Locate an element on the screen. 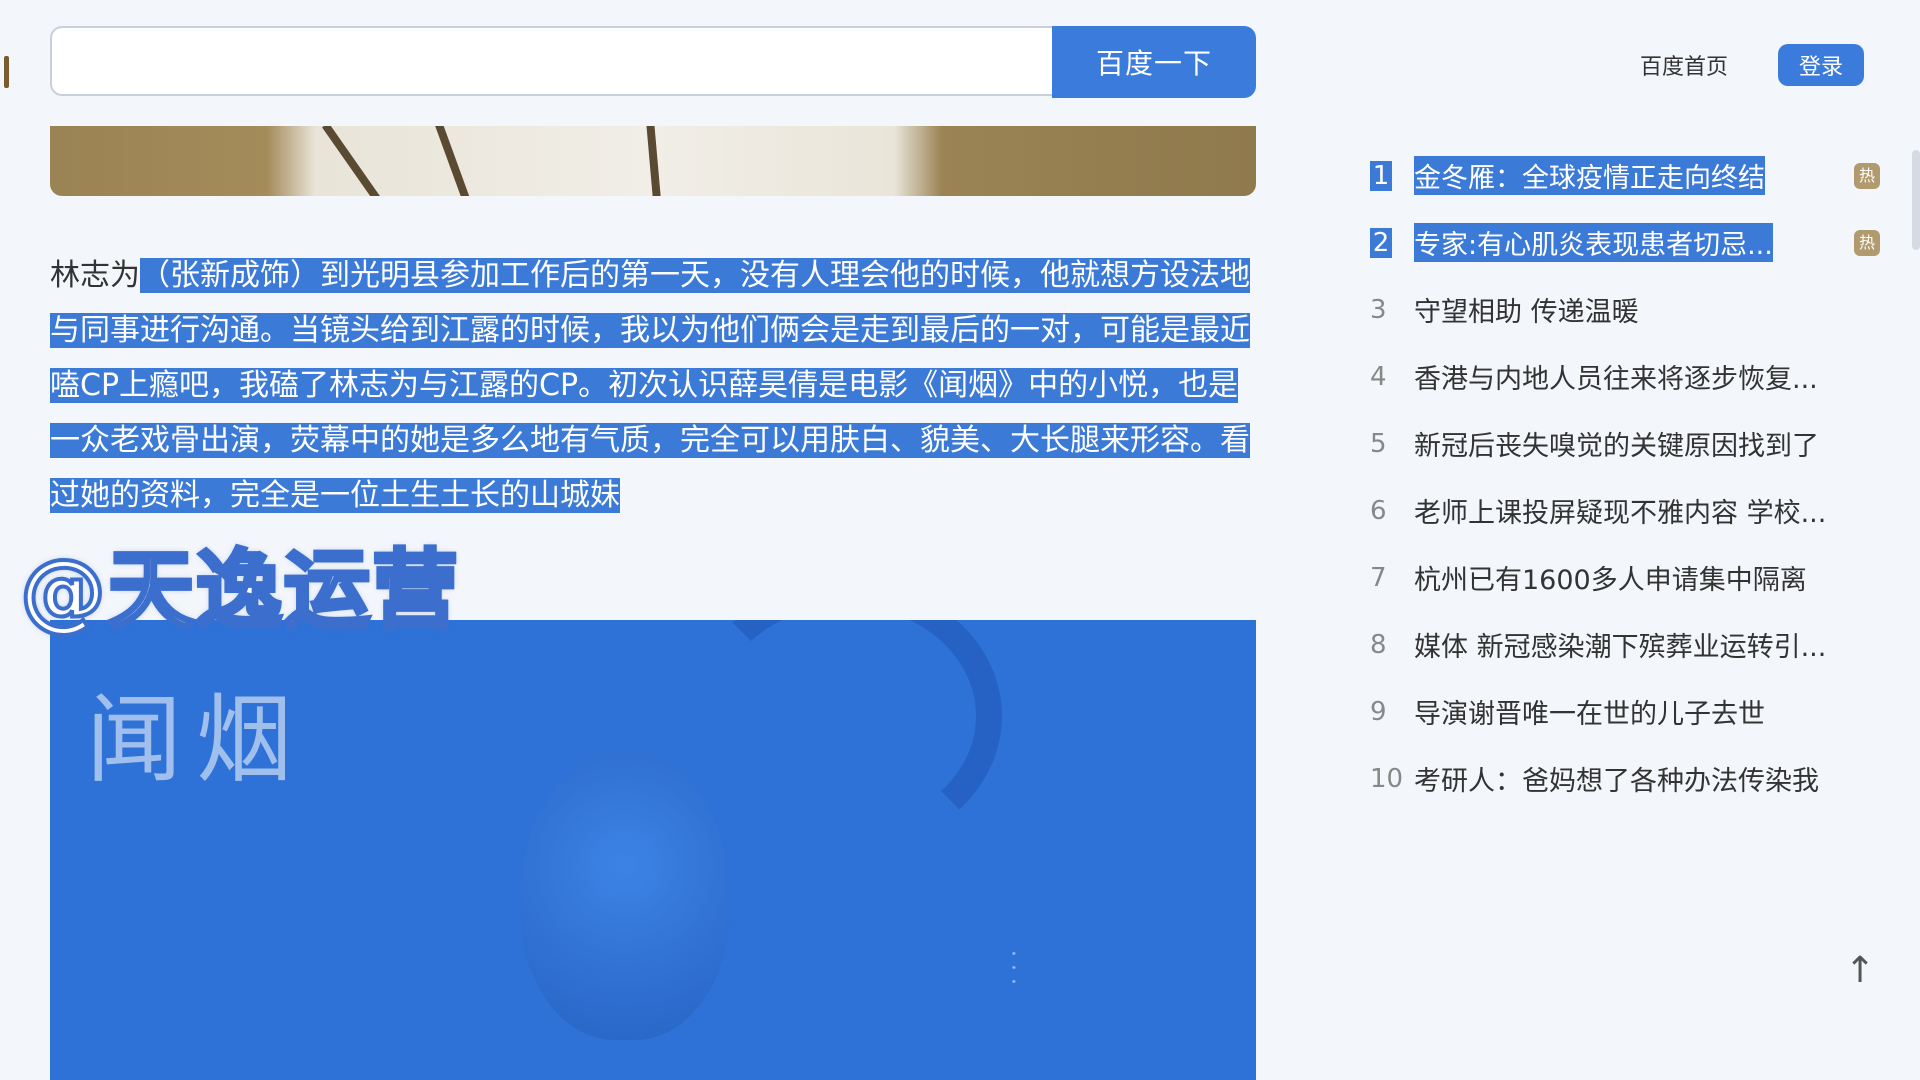 The height and width of the screenshot is (1080, 1920). hot-rank: 1 is located at coordinates (1381, 175).